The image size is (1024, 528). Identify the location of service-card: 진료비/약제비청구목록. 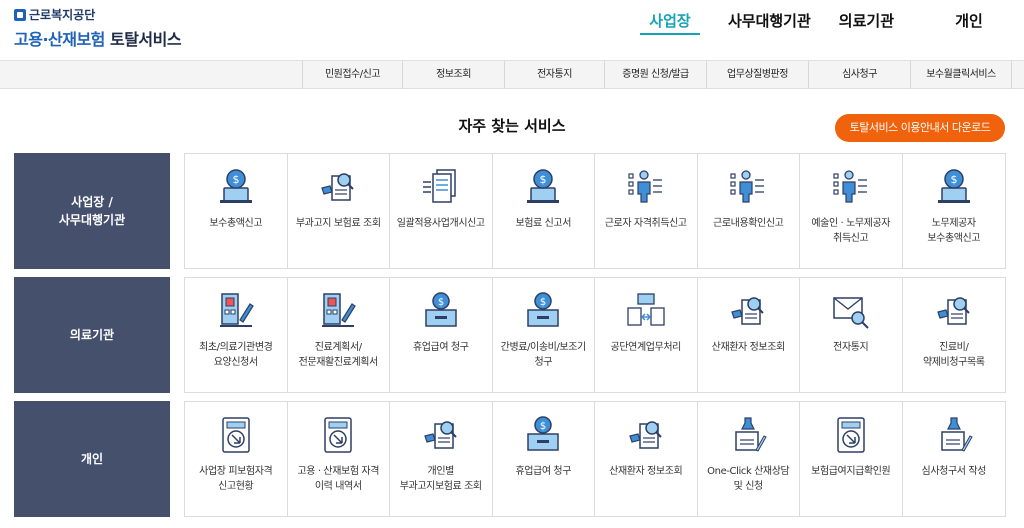
(954, 335).